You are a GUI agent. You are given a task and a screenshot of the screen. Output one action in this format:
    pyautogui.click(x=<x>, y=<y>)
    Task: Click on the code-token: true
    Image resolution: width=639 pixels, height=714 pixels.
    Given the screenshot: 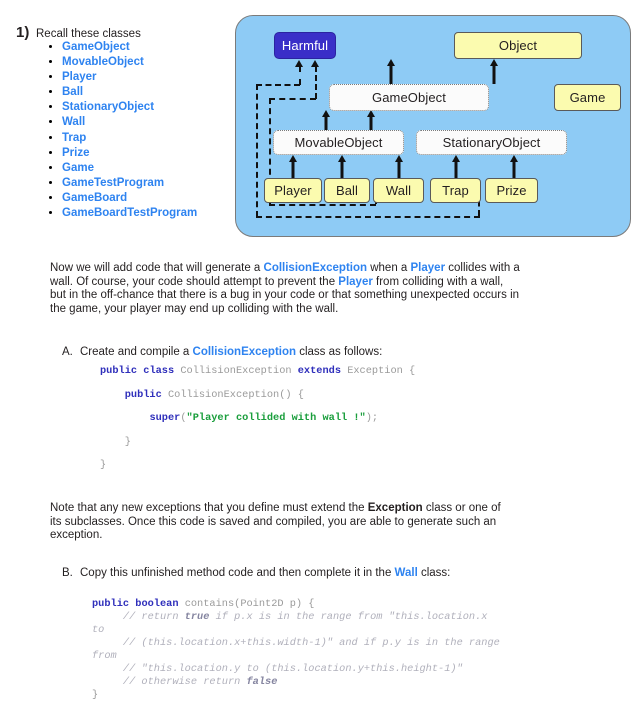 What is the action you would take?
    pyautogui.click(x=197, y=617)
    